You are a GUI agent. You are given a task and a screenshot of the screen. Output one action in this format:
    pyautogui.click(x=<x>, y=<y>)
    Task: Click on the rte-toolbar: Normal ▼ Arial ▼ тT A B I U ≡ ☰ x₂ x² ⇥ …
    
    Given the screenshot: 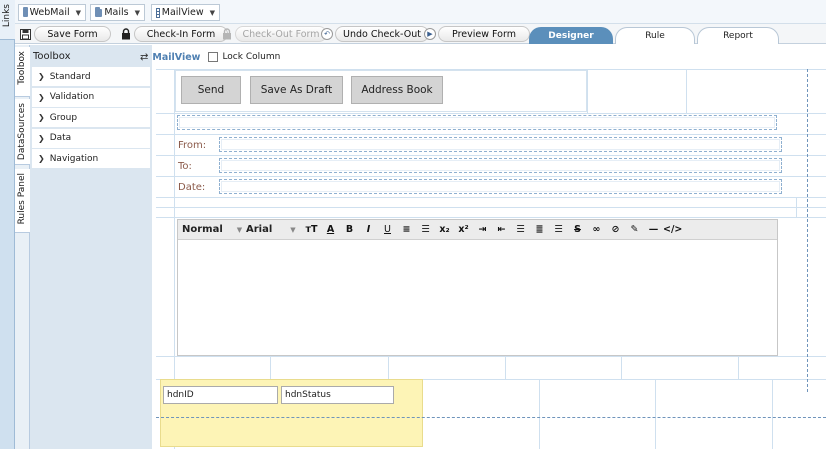 What is the action you would take?
    pyautogui.click(x=477, y=230)
    